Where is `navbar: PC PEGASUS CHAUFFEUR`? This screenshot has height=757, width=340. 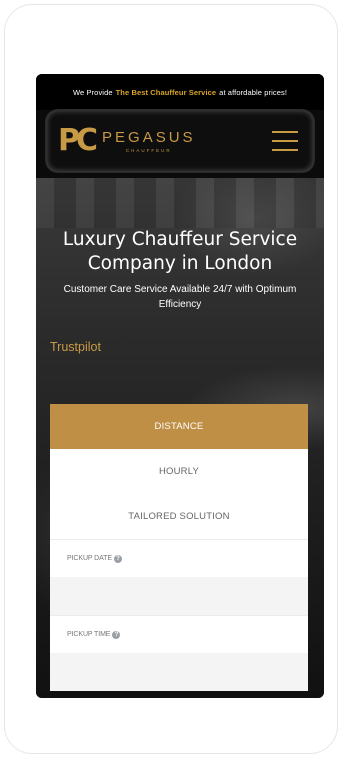 navbar: PC PEGASUS CHAUFFEUR is located at coordinates (180, 141).